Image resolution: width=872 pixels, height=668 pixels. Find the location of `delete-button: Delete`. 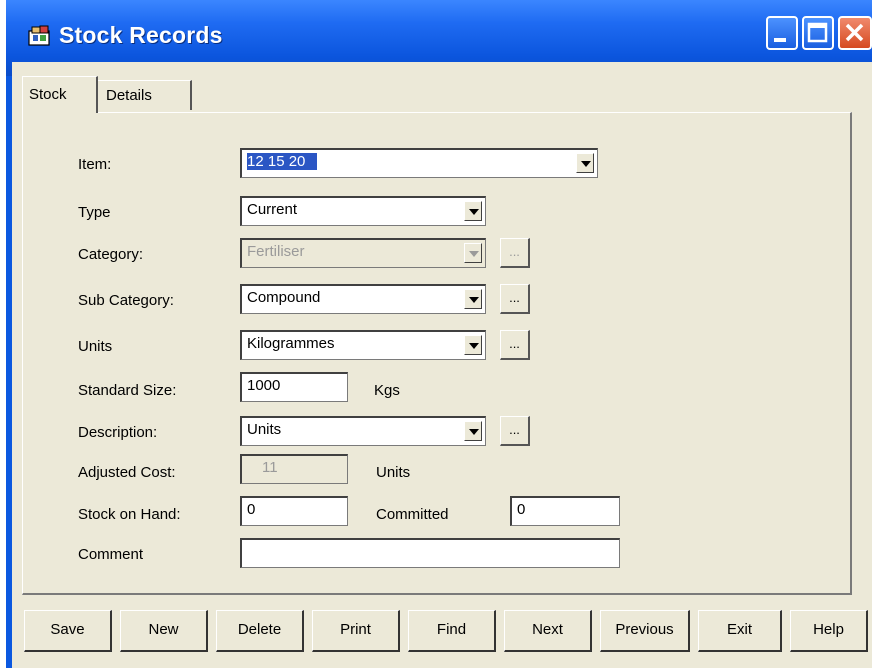

delete-button: Delete is located at coordinates (260, 631).